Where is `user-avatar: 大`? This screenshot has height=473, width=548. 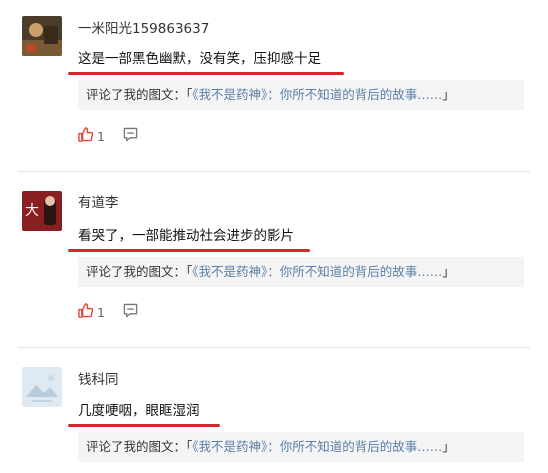 user-avatar: 大 is located at coordinates (42, 211).